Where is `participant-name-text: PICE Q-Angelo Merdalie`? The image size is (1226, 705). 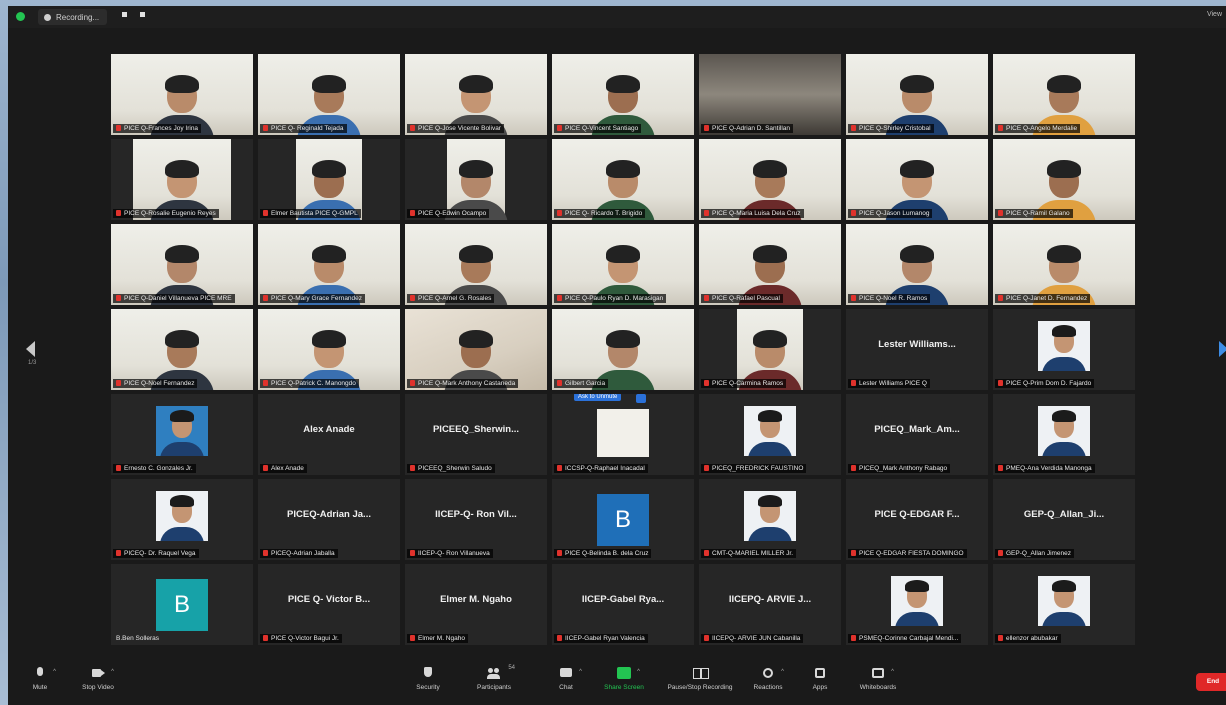
participant-name-text: PICE Q-Angelo Merdalie is located at coordinates (1042, 128).